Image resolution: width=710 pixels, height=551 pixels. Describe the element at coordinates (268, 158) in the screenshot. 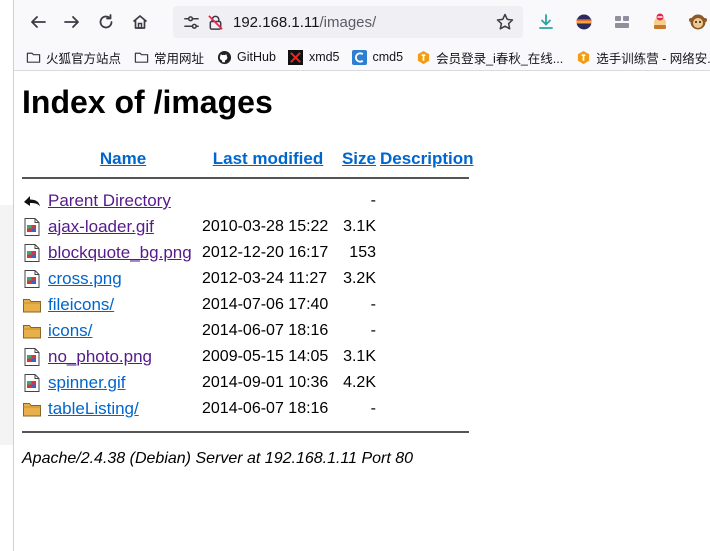

I see `sort-by-last-modified-link: Last modified` at that location.